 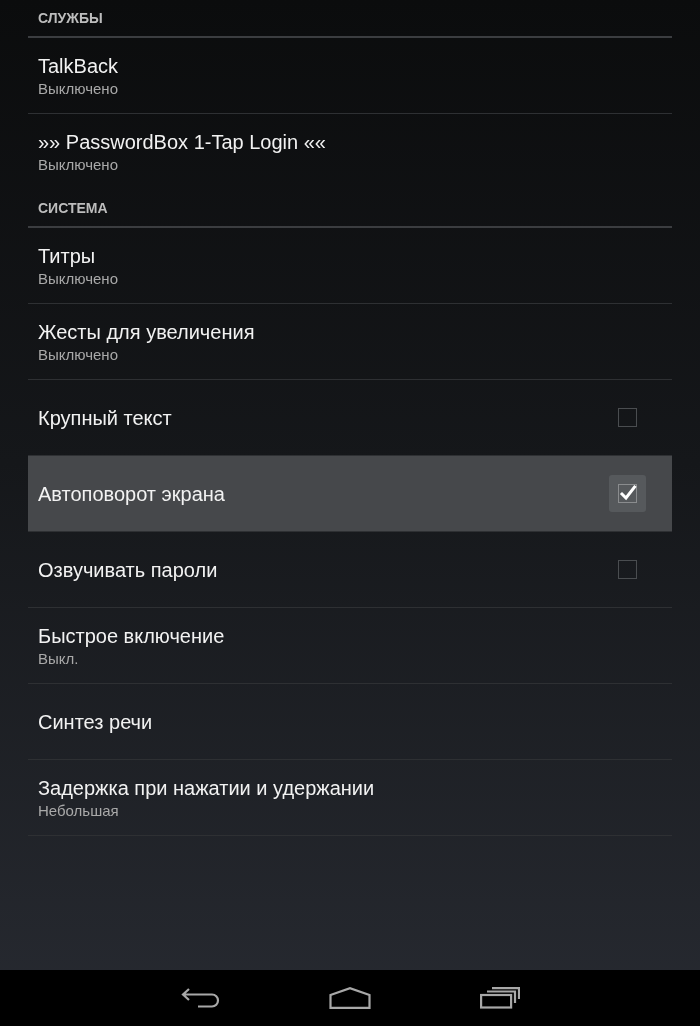 What do you see at coordinates (67, 255) in the screenshot?
I see `item-title: Титры` at bounding box center [67, 255].